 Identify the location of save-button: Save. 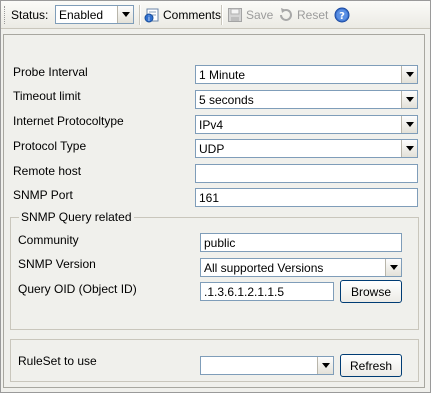
(250, 15).